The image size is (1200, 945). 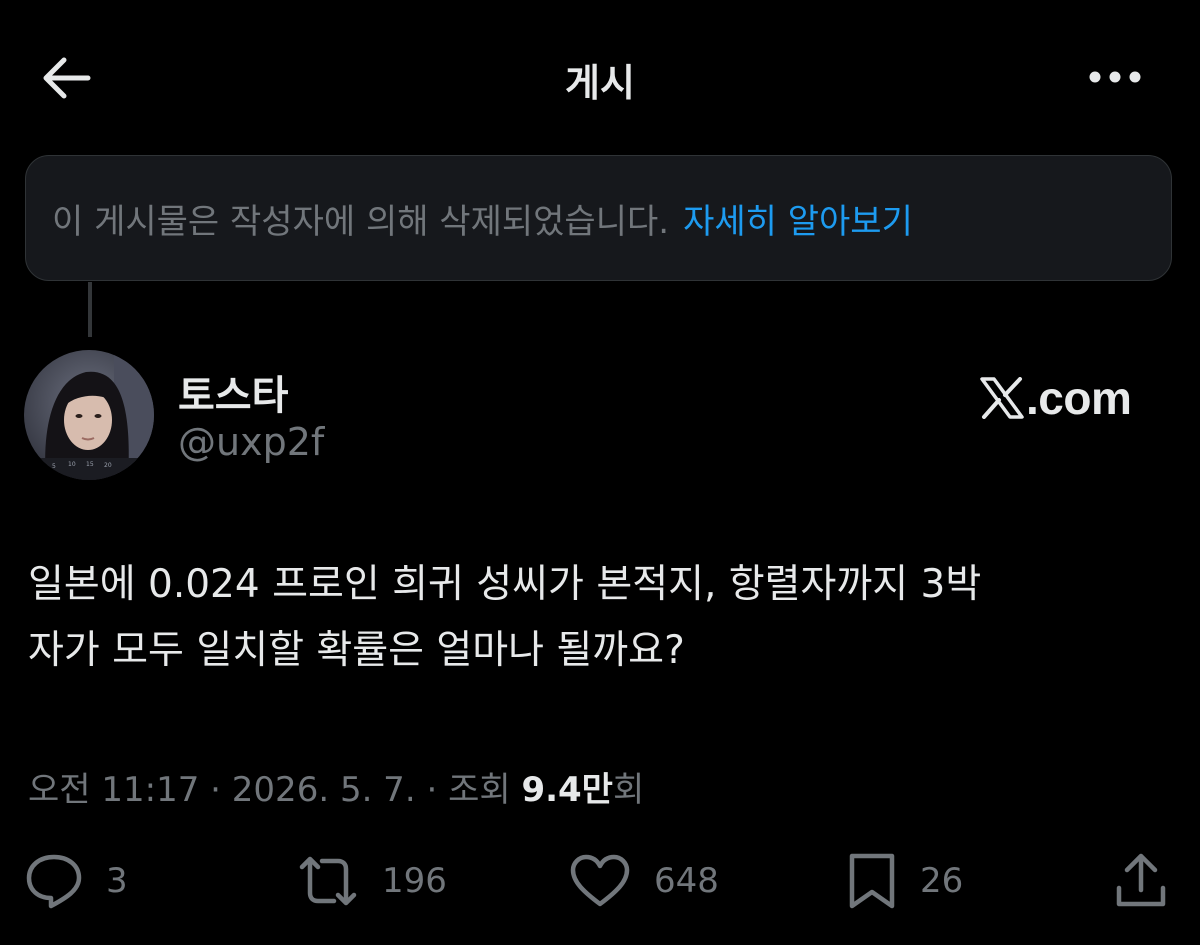 What do you see at coordinates (942, 881) in the screenshot?
I see `bookmark-count: 26` at bounding box center [942, 881].